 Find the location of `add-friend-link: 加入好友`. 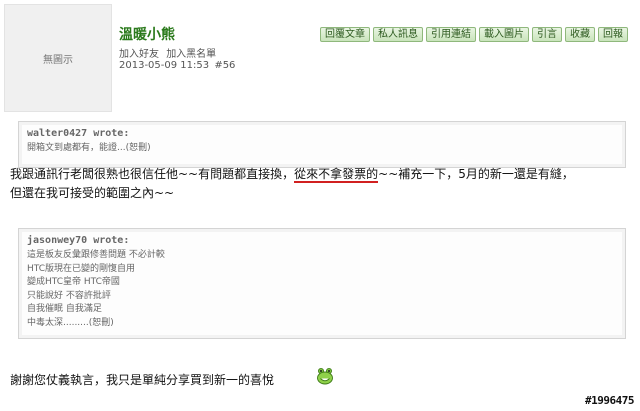

add-friend-link: 加入好友 is located at coordinates (139, 54).